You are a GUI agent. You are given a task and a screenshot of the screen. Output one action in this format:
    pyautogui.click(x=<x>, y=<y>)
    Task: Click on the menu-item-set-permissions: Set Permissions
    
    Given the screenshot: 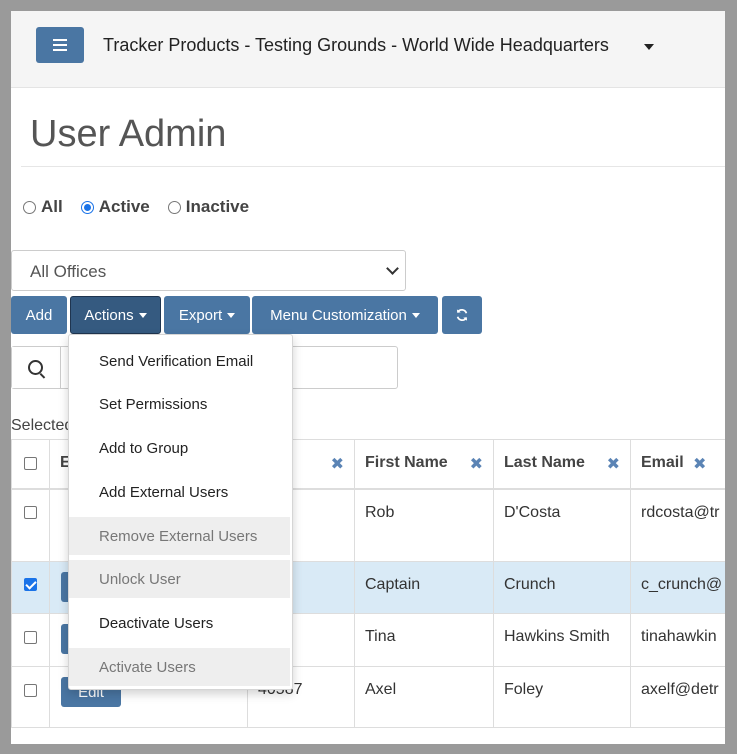 What is the action you would take?
    pyautogui.click(x=179, y=404)
    